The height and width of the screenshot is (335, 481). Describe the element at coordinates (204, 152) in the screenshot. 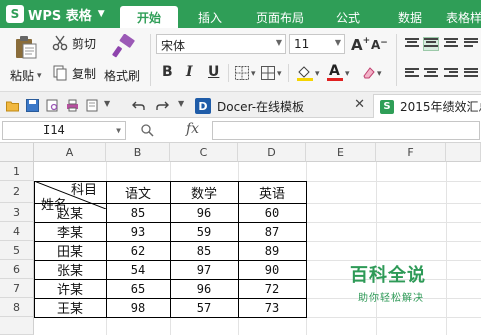

I see `column-header-c: C` at that location.